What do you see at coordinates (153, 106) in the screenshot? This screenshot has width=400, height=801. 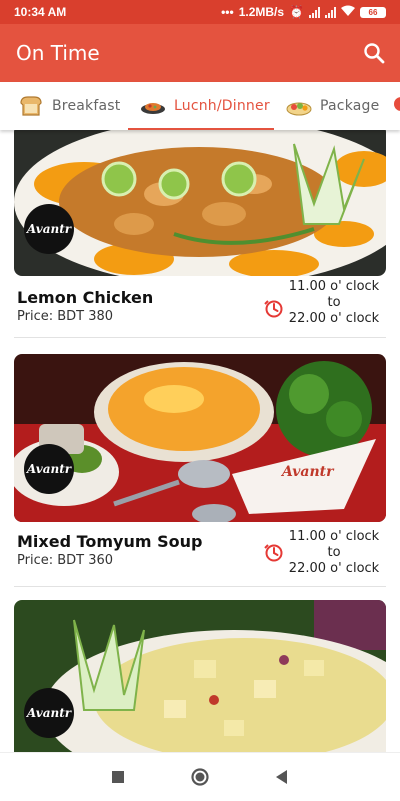 I see `dish-icon` at bounding box center [153, 106].